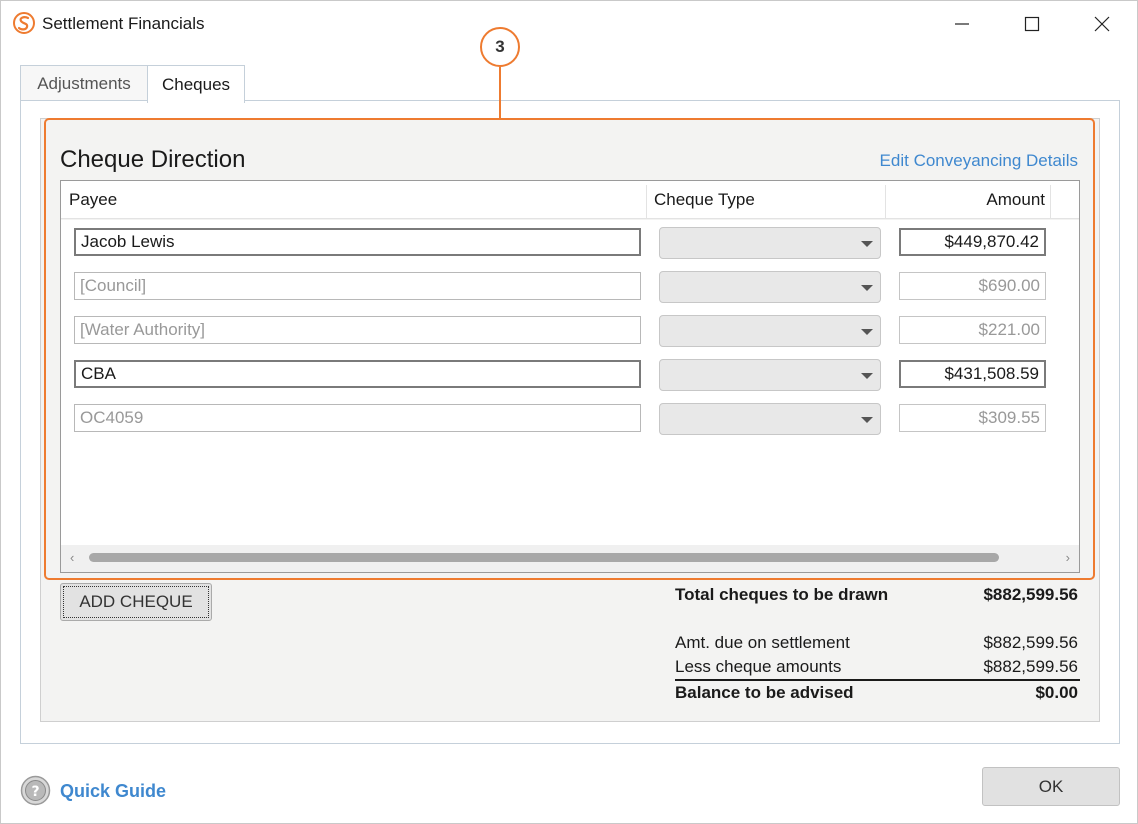  I want to click on total-cheques-label: Total cheques to be drawn, so click(782, 594).